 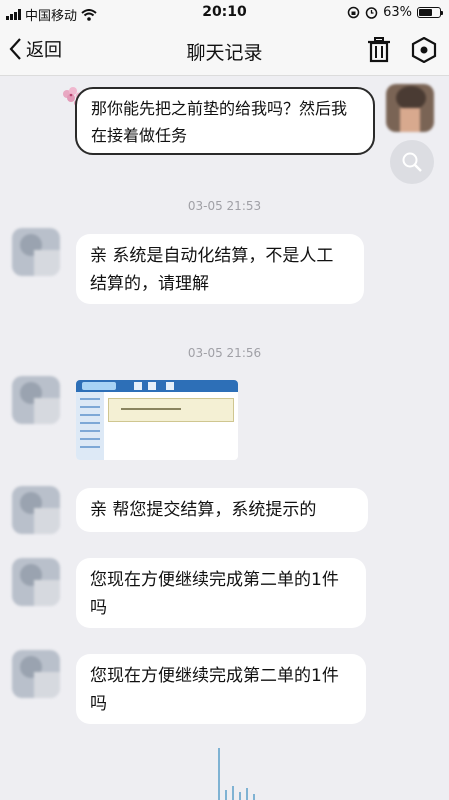 What do you see at coordinates (379, 50) in the screenshot?
I see `trash-icon` at bounding box center [379, 50].